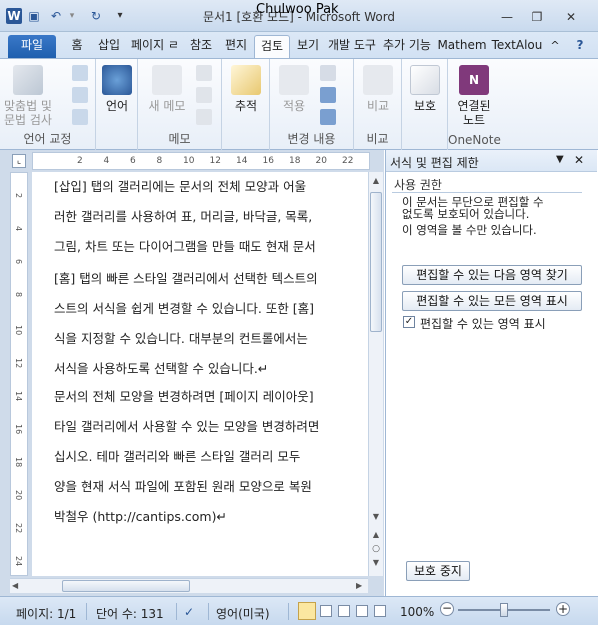 This screenshot has height=625, width=598. What do you see at coordinates (294, 106) in the screenshot?
I see `accept-label: 적용` at bounding box center [294, 106].